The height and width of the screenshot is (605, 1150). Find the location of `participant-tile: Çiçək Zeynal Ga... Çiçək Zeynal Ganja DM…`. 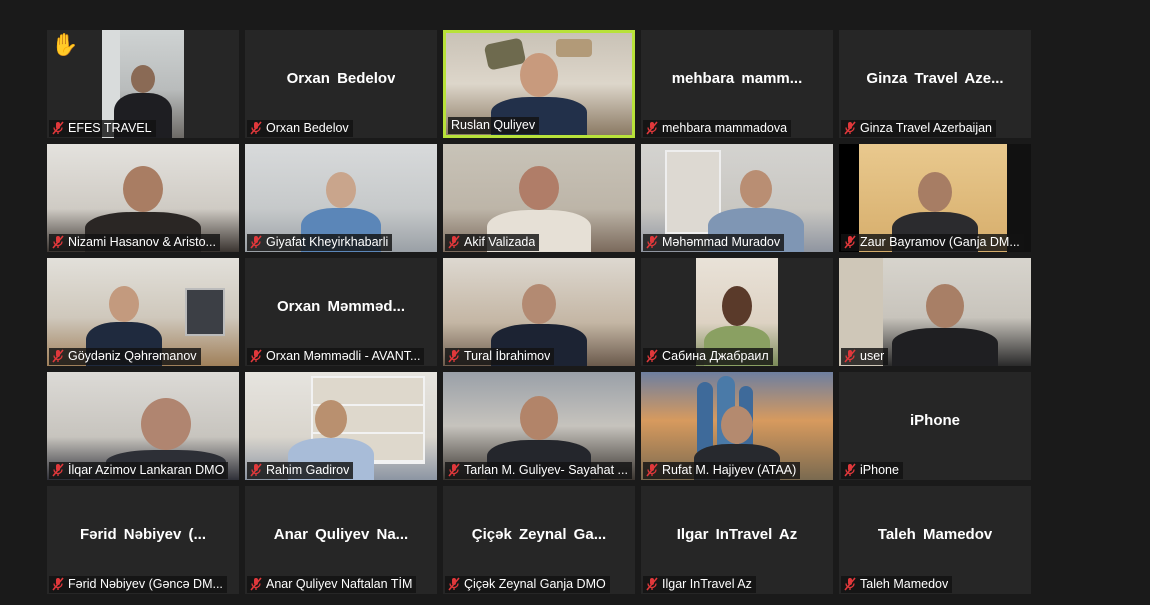

participant-tile: Çiçək Zeynal Ga... Çiçək Zeynal Ganja DM… is located at coordinates (539, 540).